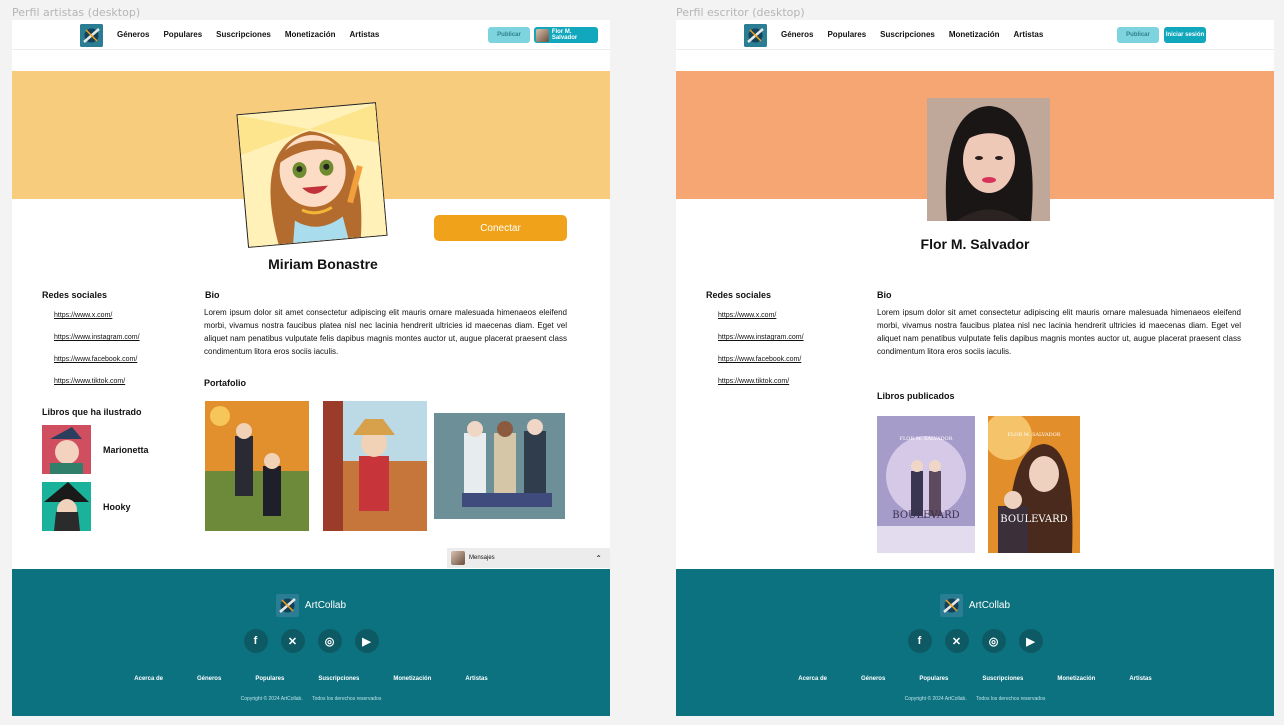 This screenshot has height=725, width=1284. I want to click on cover-2-author: FLOR M. SALVADOR, so click(1034, 435).